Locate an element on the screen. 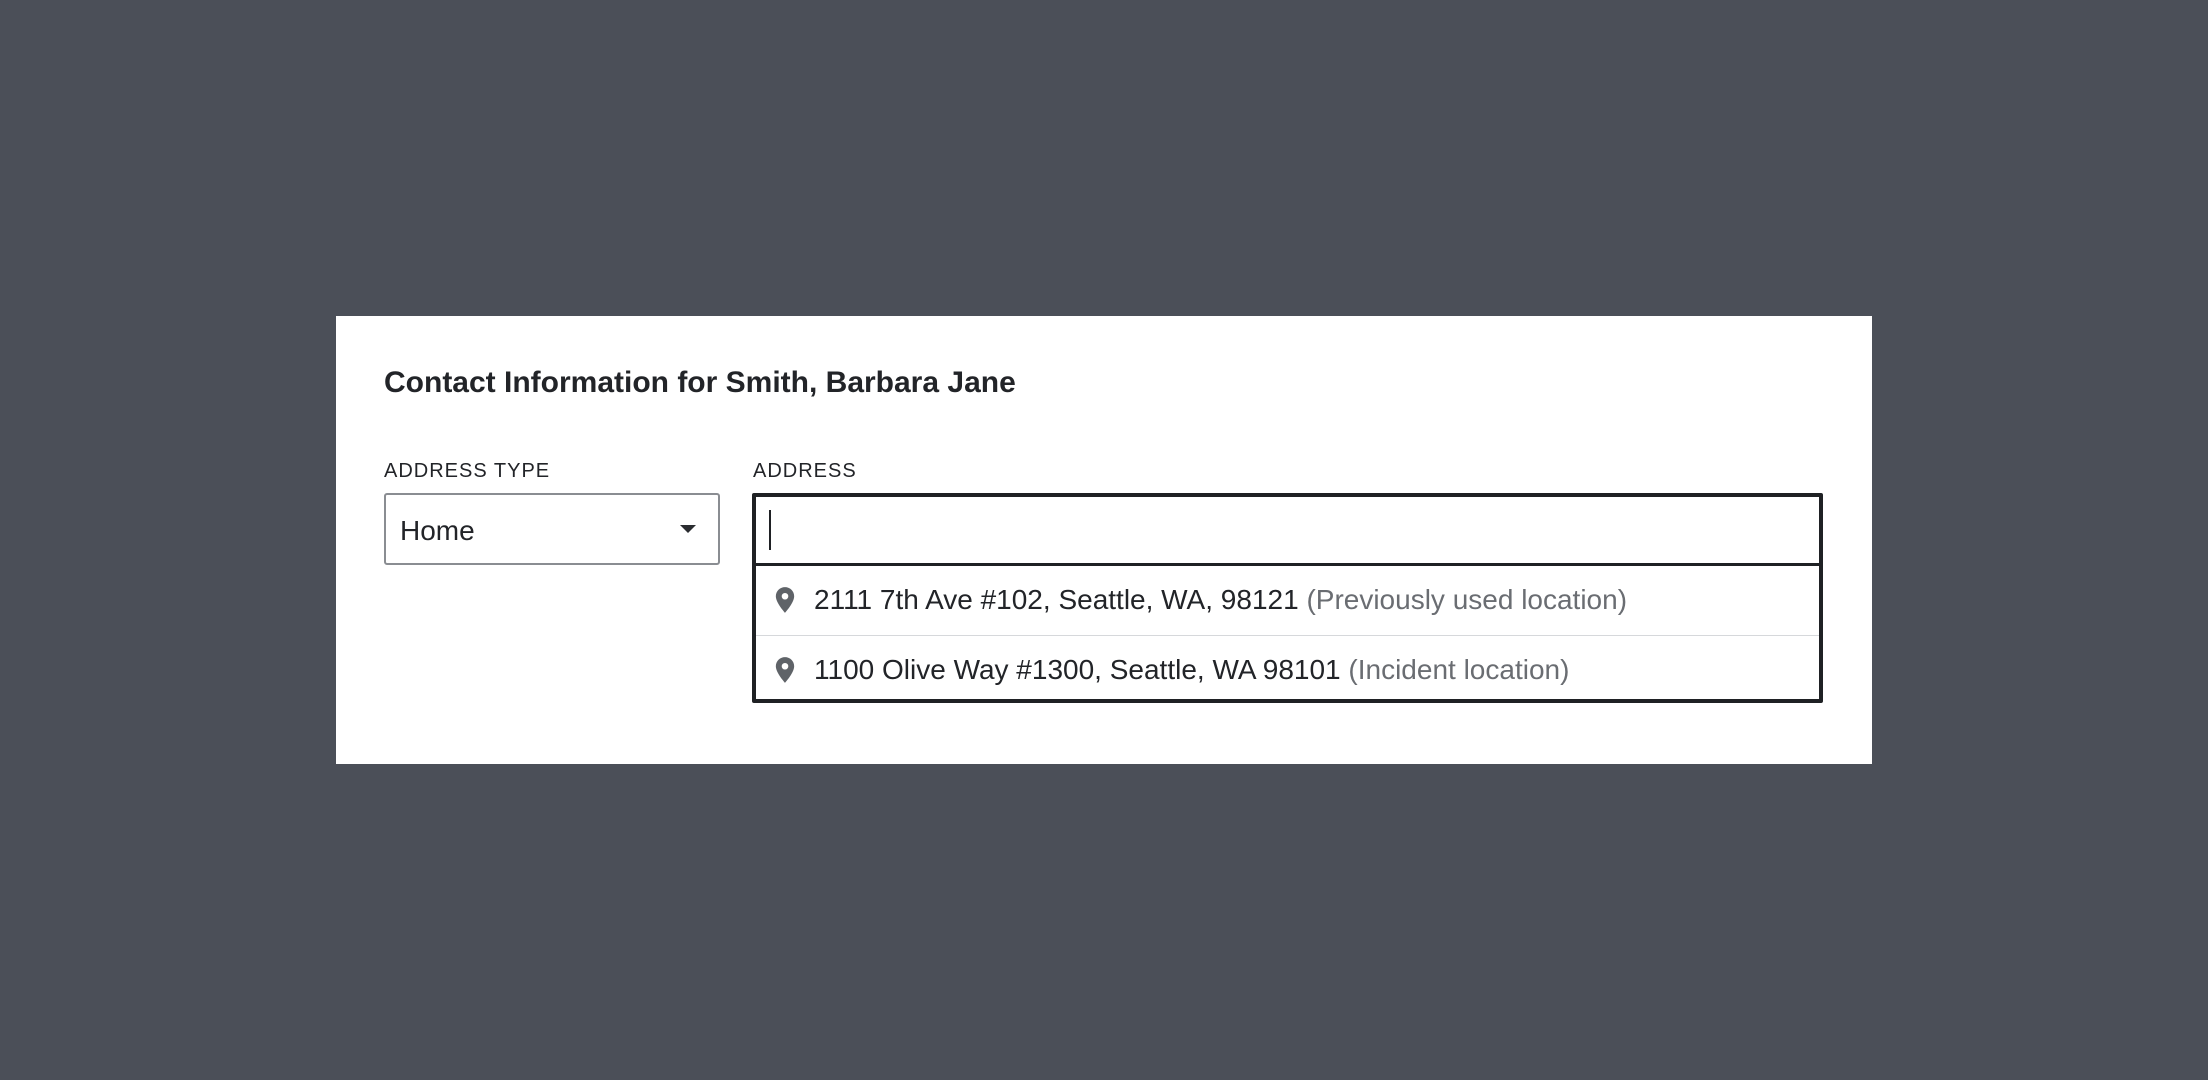 The width and height of the screenshot is (2208, 1080). address-type-label: ADDRESS TYPE is located at coordinates (467, 471).